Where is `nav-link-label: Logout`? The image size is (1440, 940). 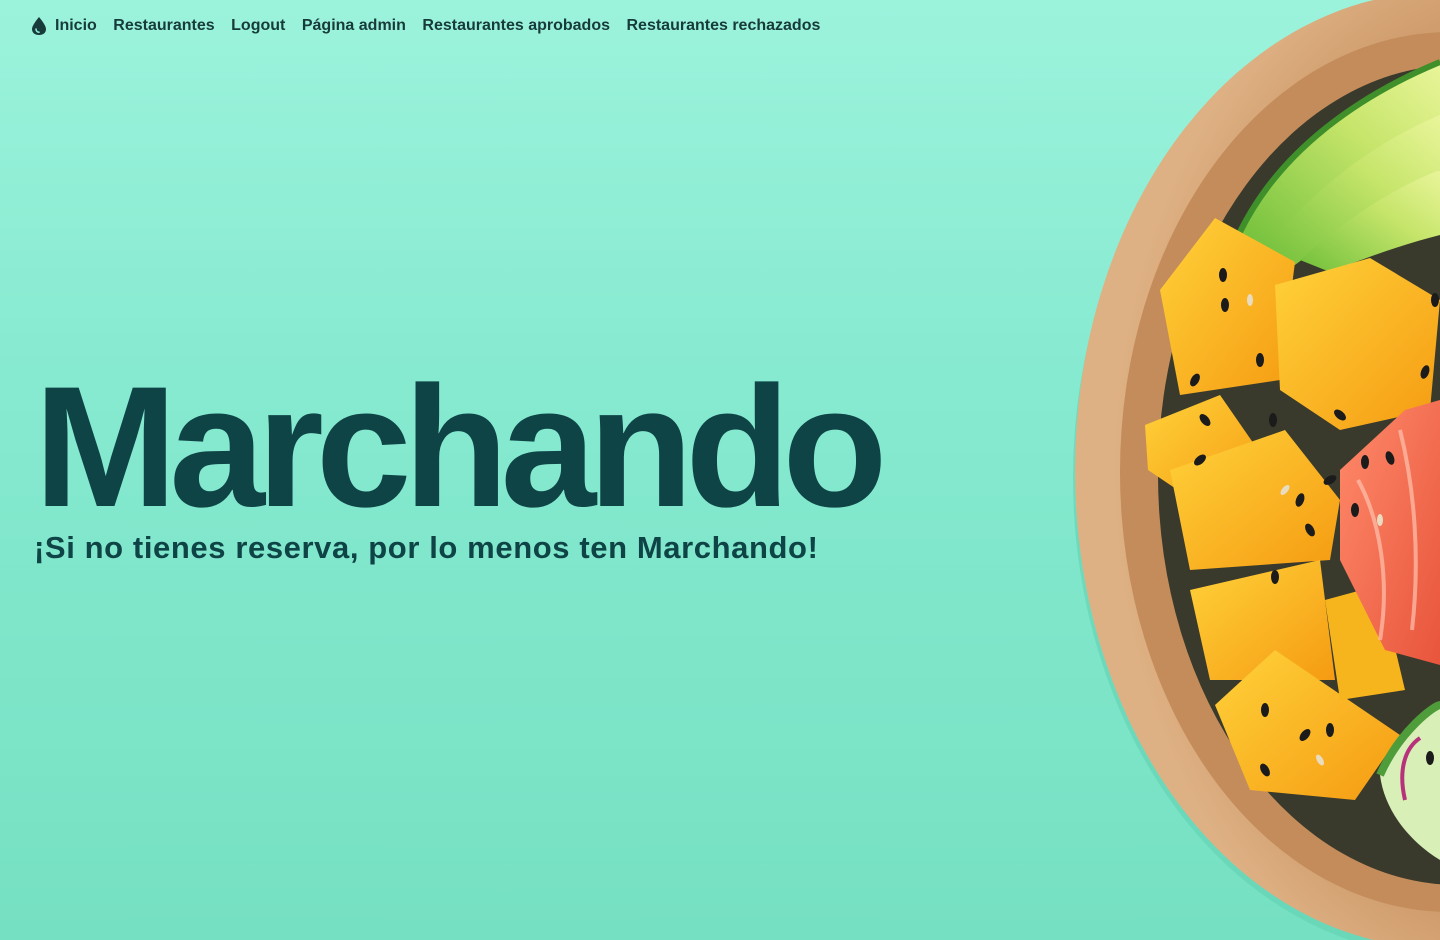
nav-link-label: Logout is located at coordinates (258, 25).